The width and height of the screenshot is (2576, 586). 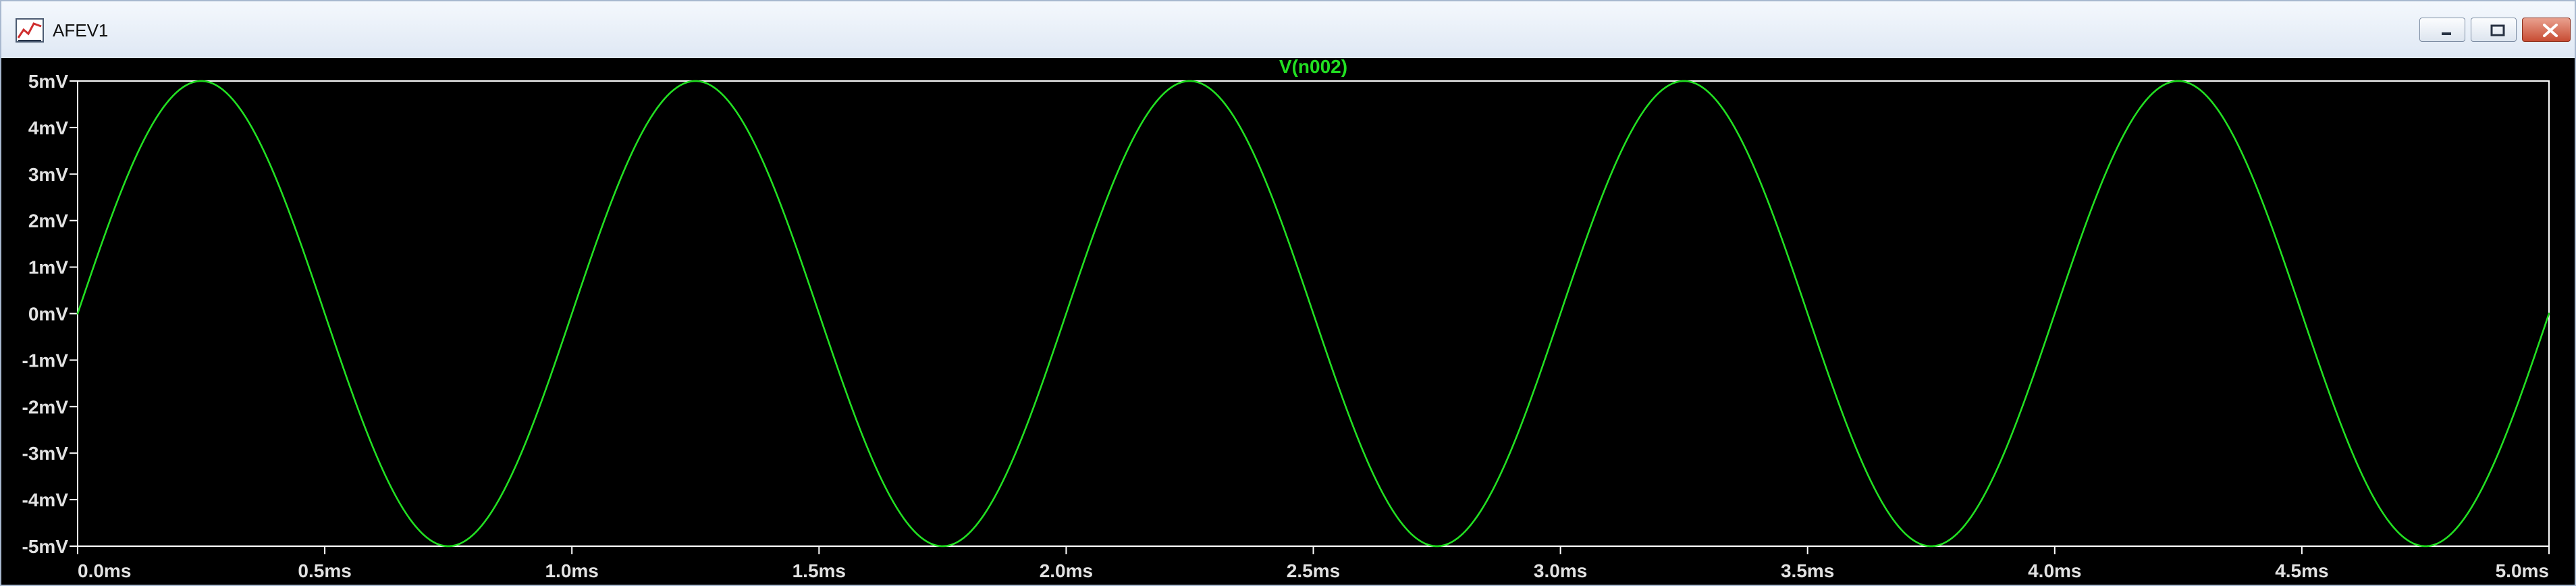 I want to click on y-tick-label: -3mV, so click(x=46, y=453).